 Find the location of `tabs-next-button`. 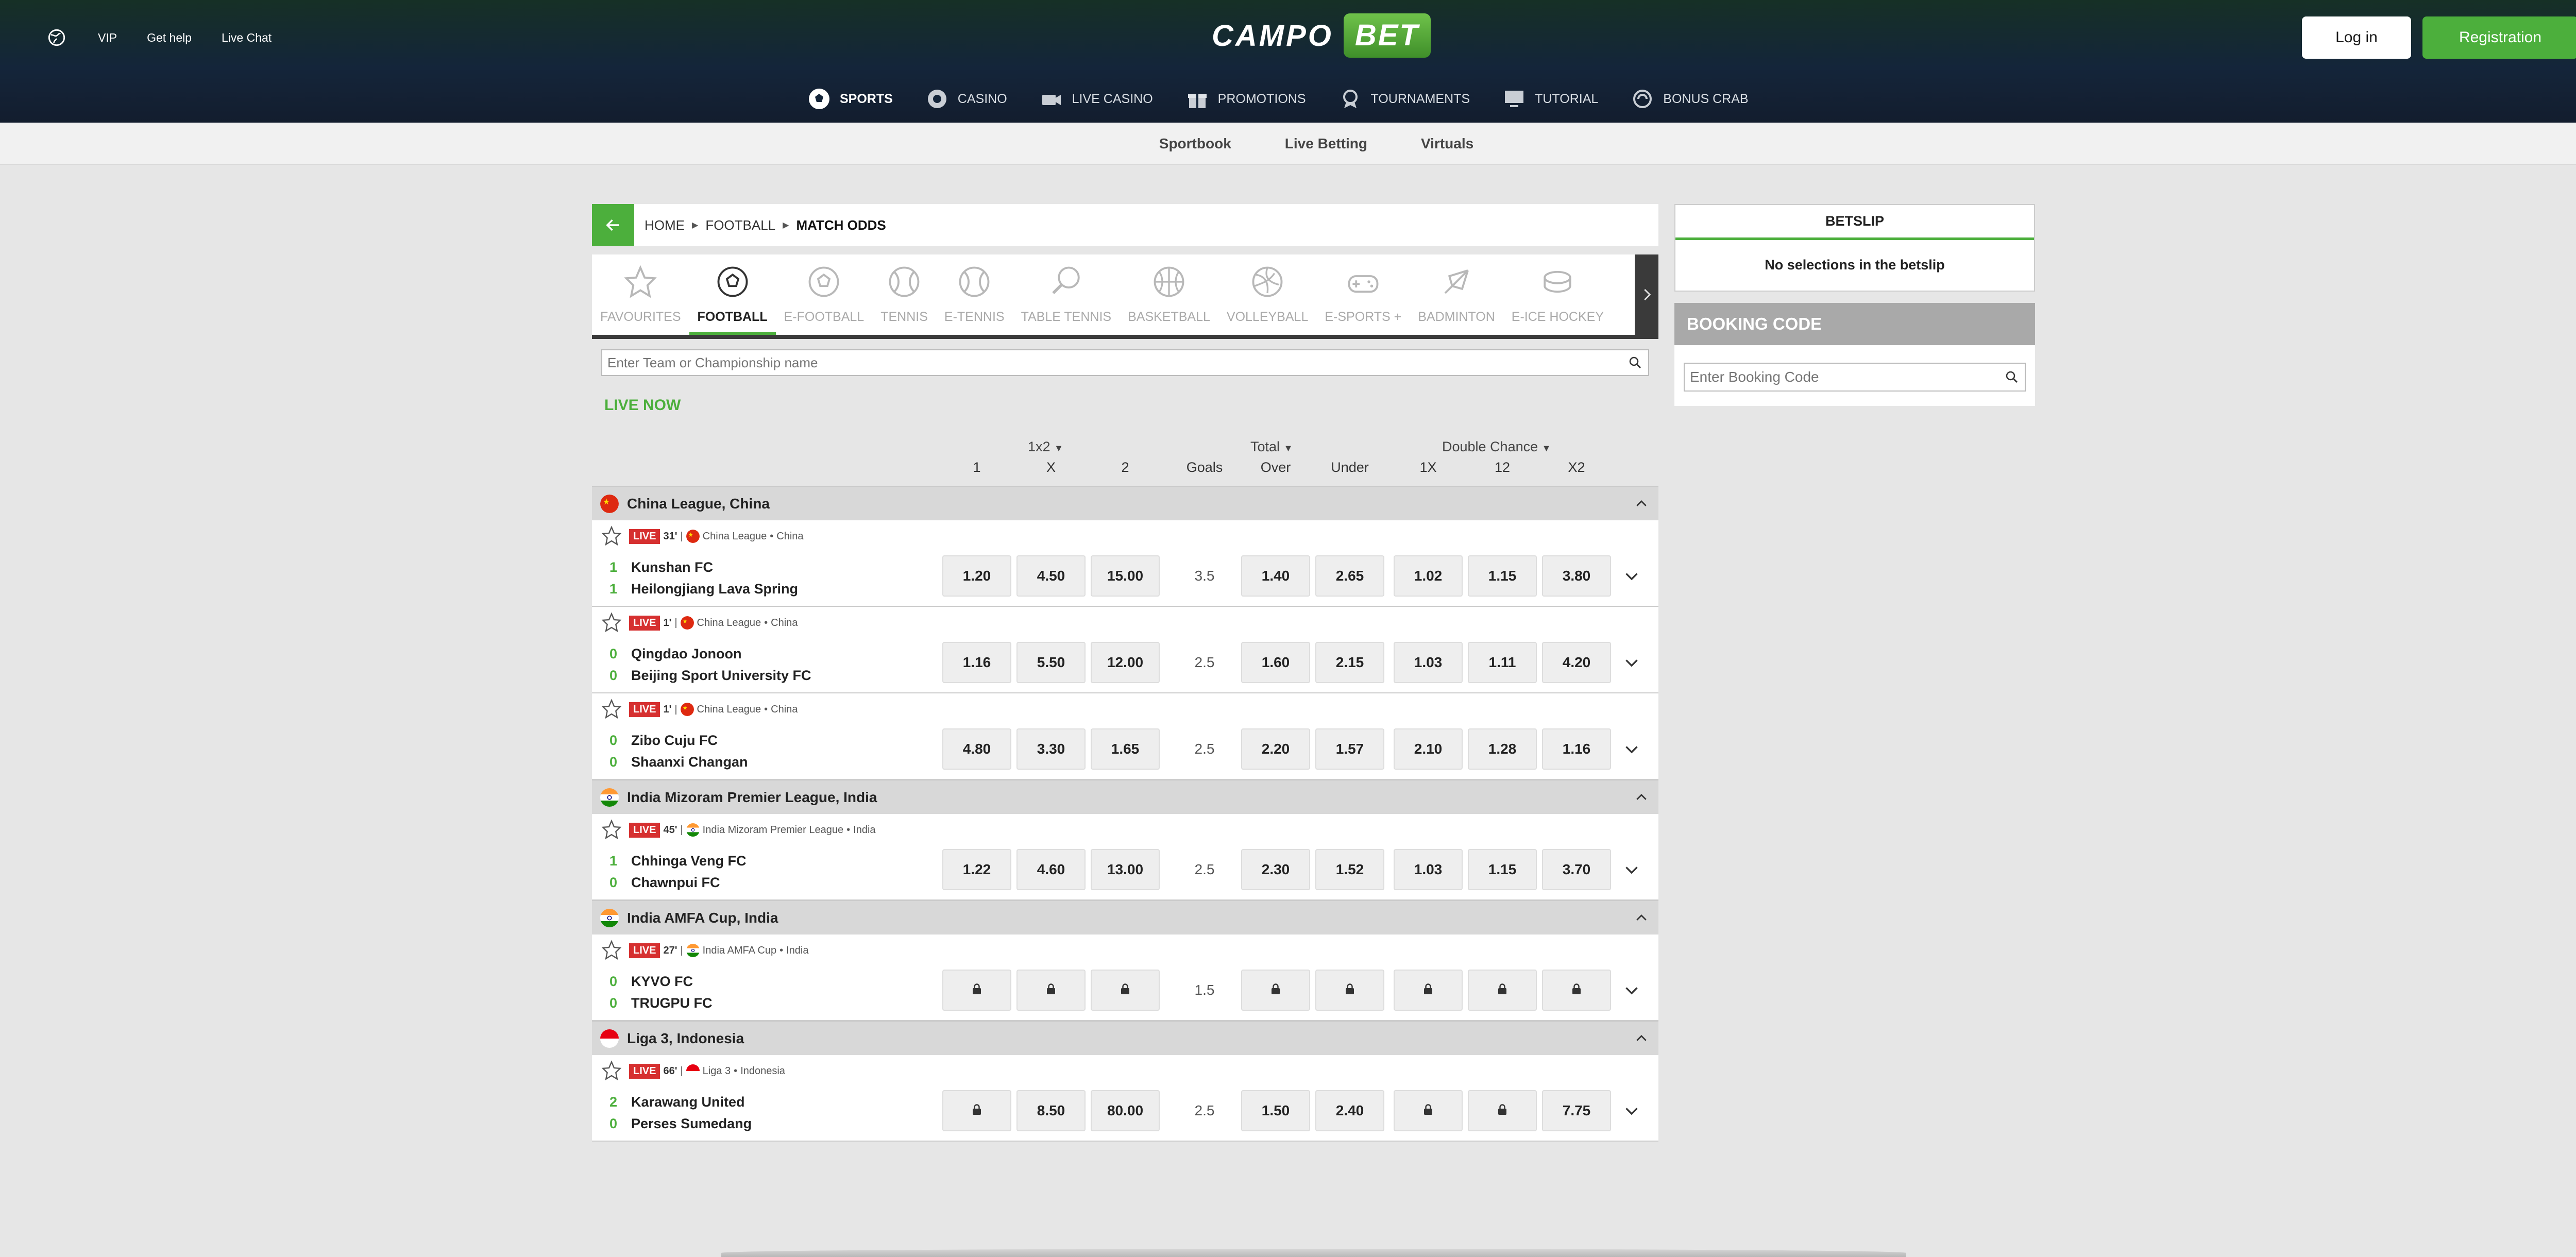

tabs-next-button is located at coordinates (1646, 295).